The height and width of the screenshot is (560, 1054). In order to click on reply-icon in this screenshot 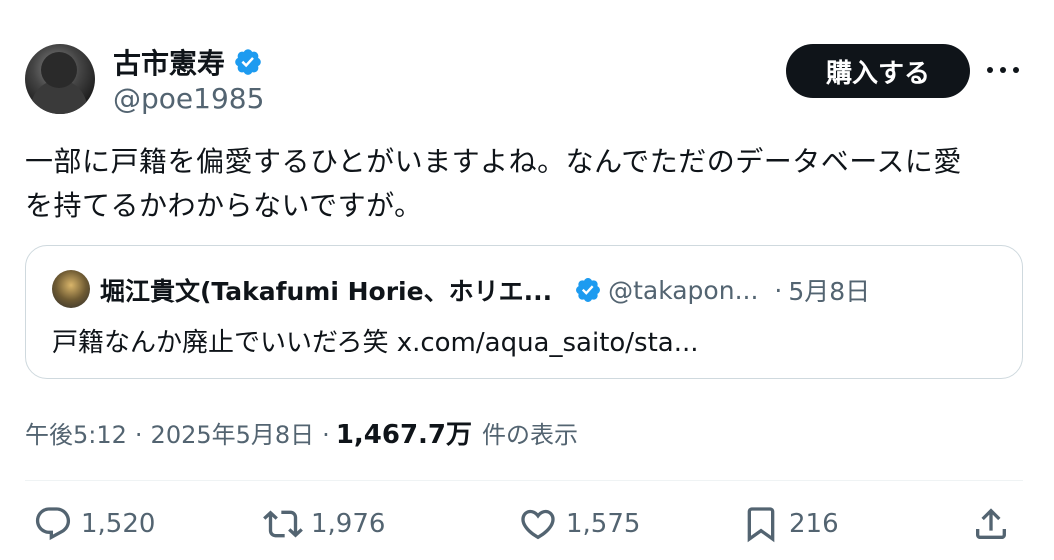, I will do `click(53, 524)`.